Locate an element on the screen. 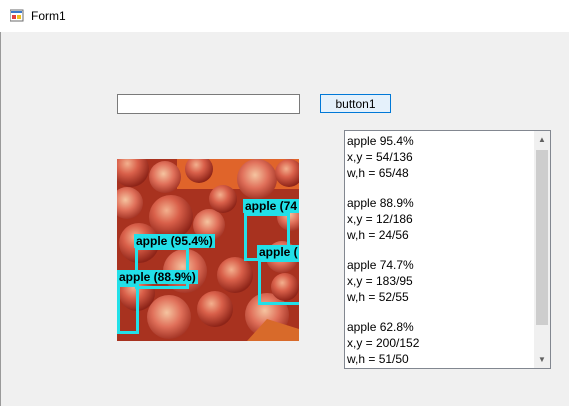  scroll-up-arrow-icon: ▲ is located at coordinates (542, 139).